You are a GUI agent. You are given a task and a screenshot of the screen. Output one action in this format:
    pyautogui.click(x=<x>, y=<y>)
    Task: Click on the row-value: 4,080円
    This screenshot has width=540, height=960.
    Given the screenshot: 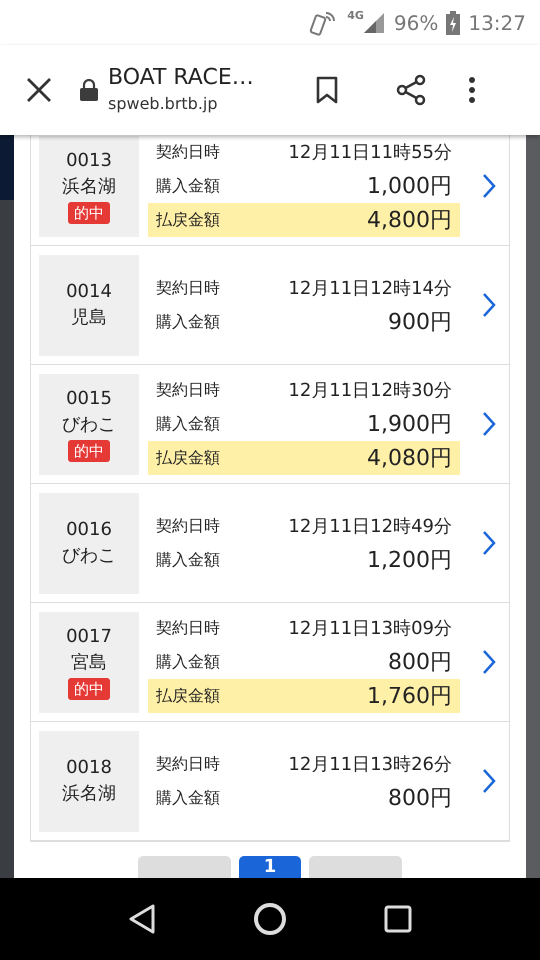 What is the action you would take?
    pyautogui.click(x=409, y=458)
    